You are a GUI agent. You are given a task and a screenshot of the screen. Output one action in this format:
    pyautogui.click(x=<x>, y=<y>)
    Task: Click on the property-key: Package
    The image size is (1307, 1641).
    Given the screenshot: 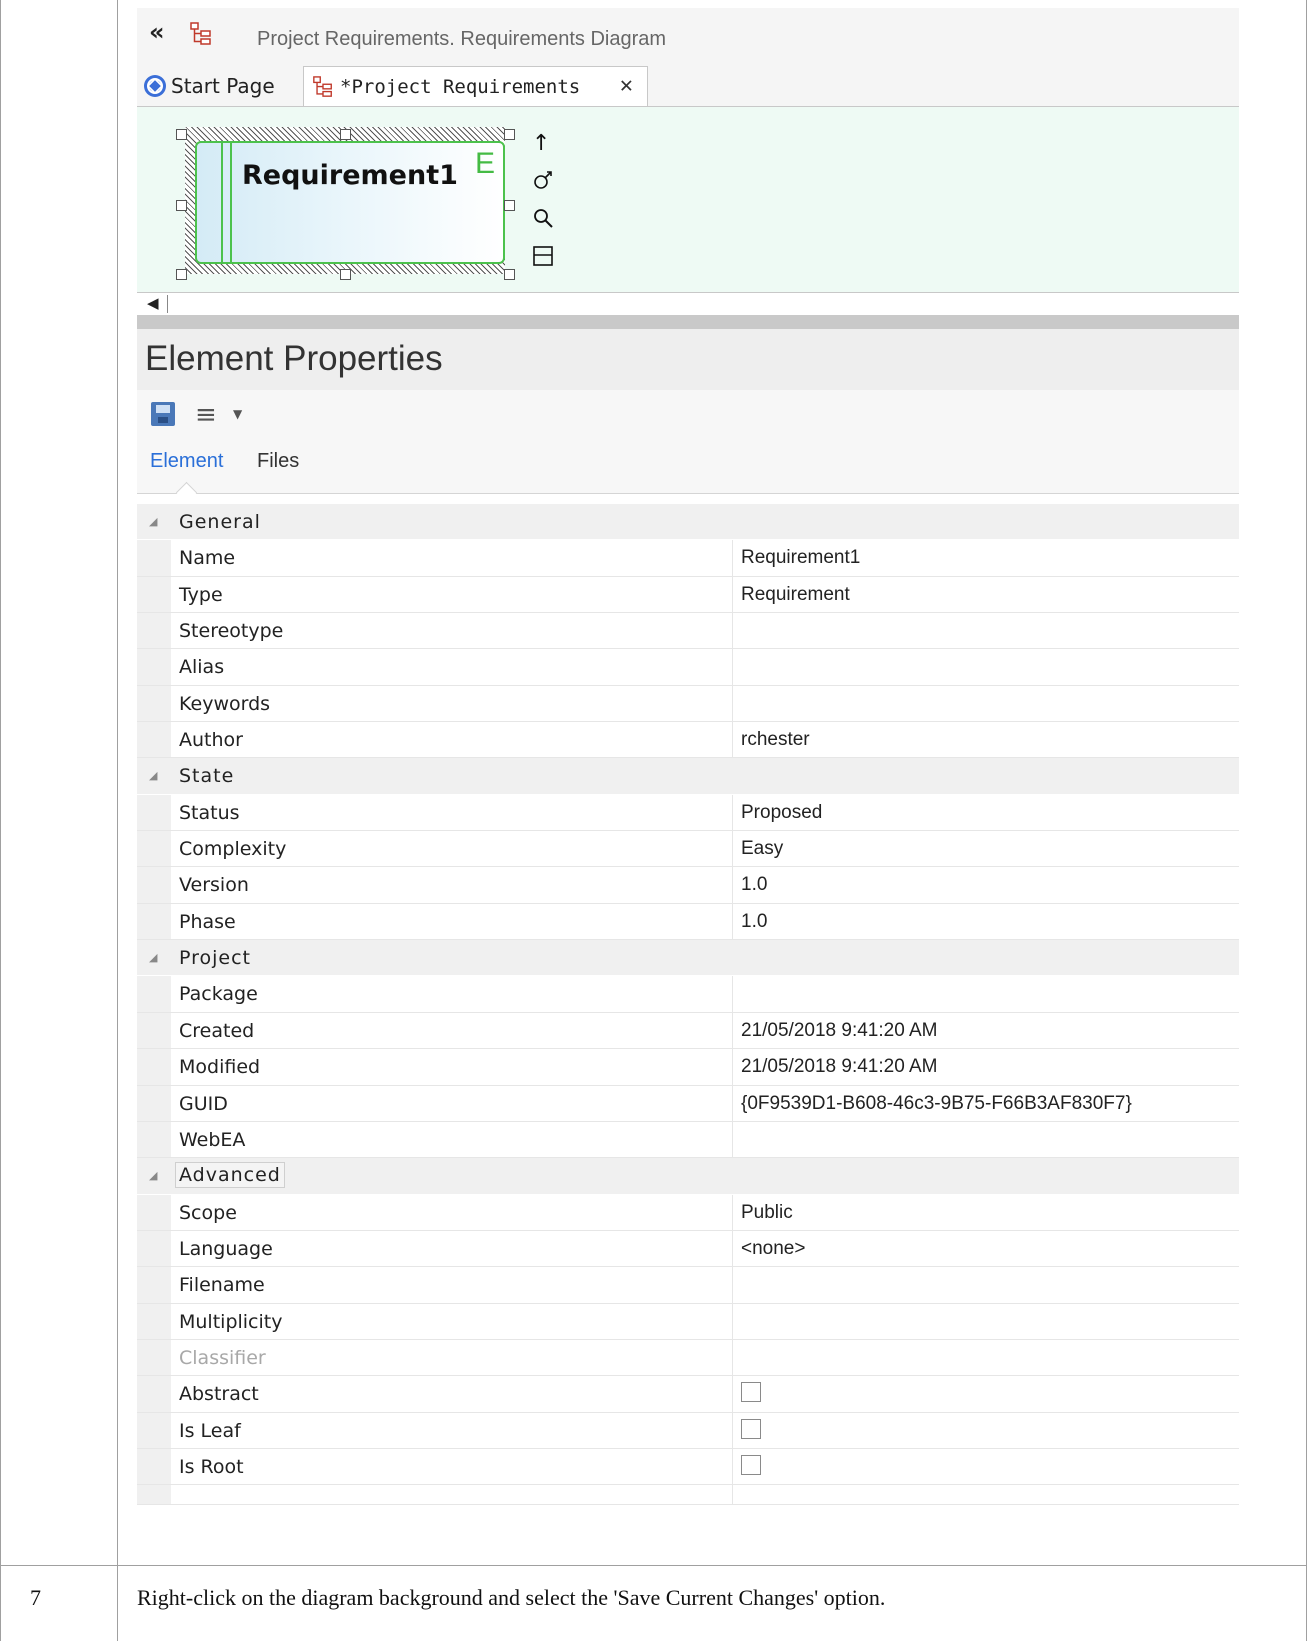 What is the action you would take?
    pyautogui.click(x=218, y=994)
    